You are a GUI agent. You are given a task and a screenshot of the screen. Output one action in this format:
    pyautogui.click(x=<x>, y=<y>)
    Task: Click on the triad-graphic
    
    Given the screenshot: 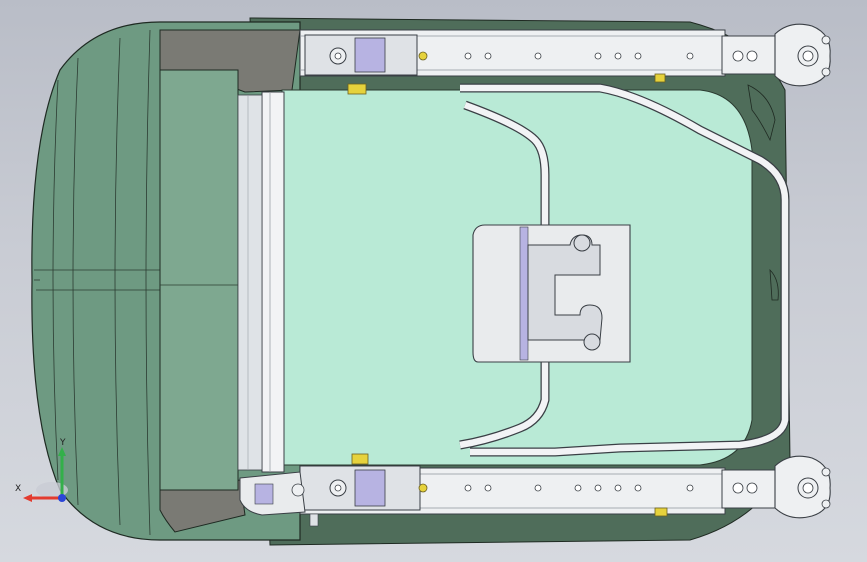 What is the action you would take?
    pyautogui.click(x=45, y=474)
    